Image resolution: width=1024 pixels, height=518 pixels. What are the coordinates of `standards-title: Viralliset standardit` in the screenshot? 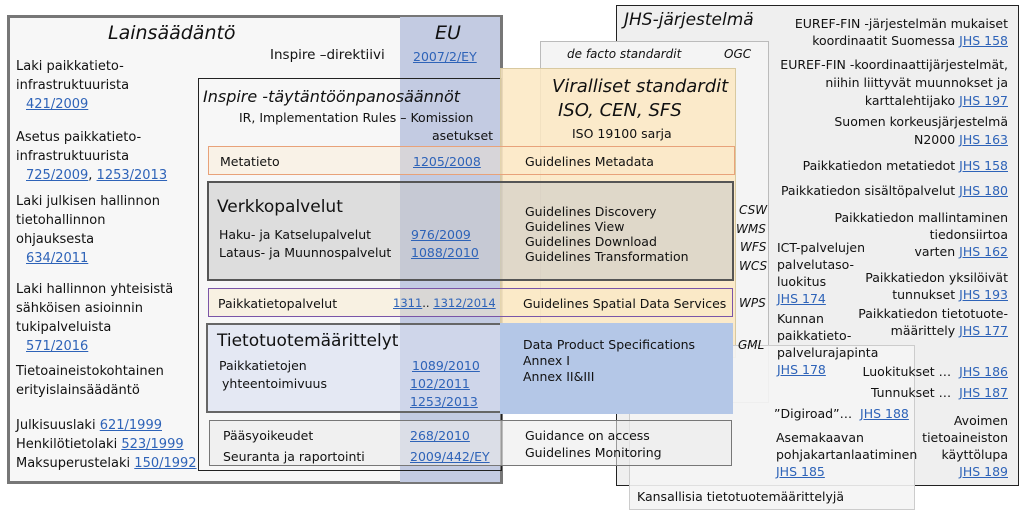 It's located at (640, 86).